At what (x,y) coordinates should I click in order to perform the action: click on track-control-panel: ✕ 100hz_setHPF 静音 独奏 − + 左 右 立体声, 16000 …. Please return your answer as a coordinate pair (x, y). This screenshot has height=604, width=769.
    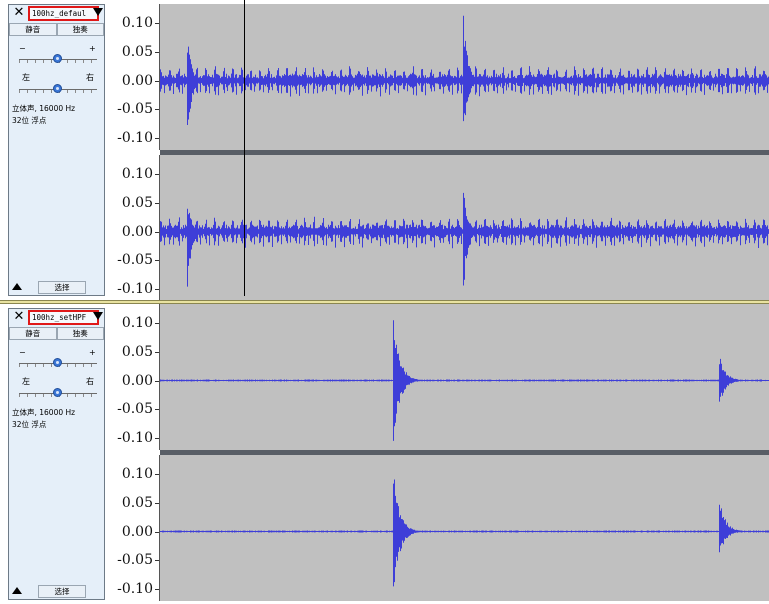
    Looking at the image, I should click on (56, 454).